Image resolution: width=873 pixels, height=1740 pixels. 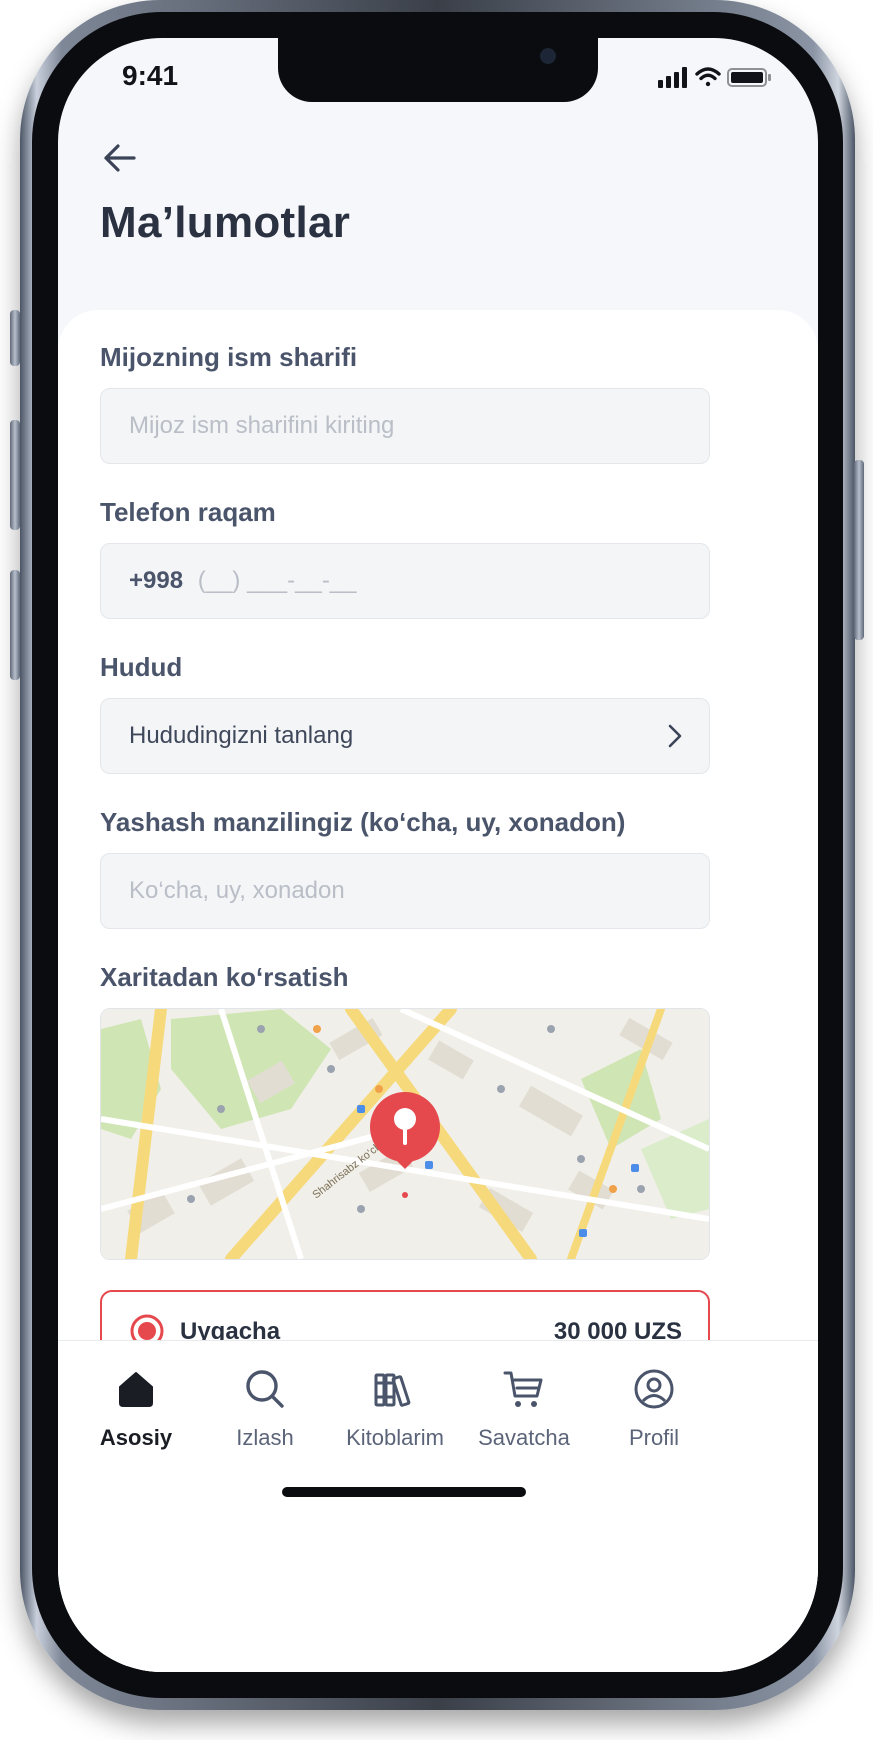 What do you see at coordinates (405, 891) in the screenshot?
I see `address-field: Ko‘cha, uy, xonadon` at bounding box center [405, 891].